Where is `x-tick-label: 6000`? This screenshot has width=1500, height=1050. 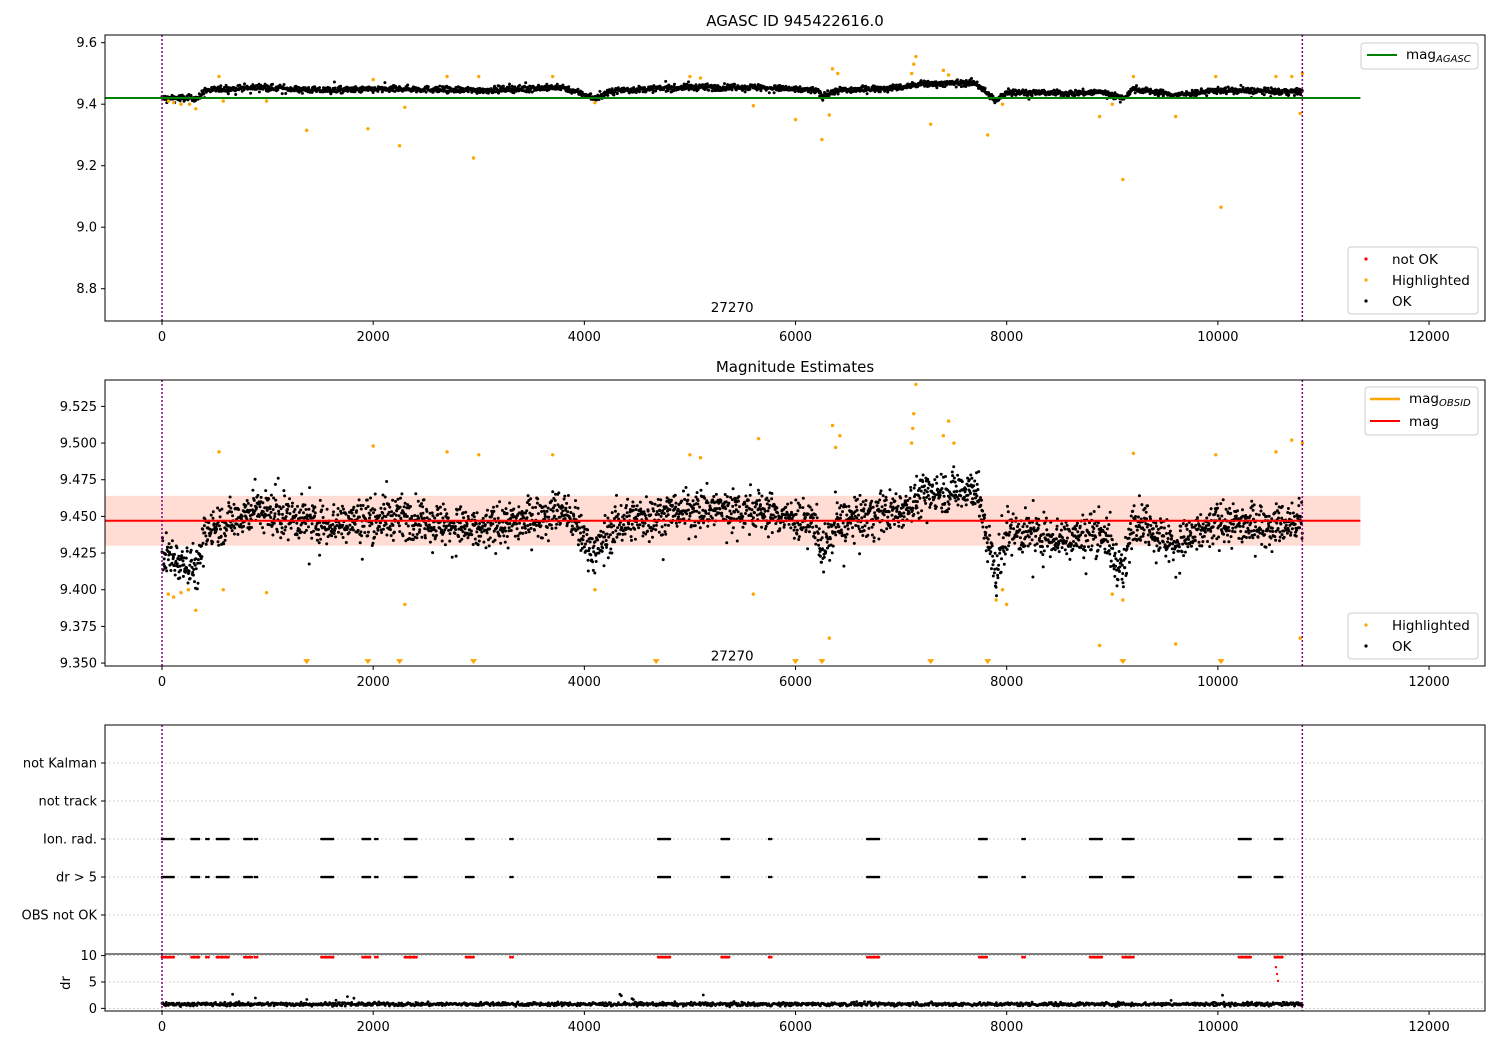
x-tick-label: 6000 is located at coordinates (795, 337).